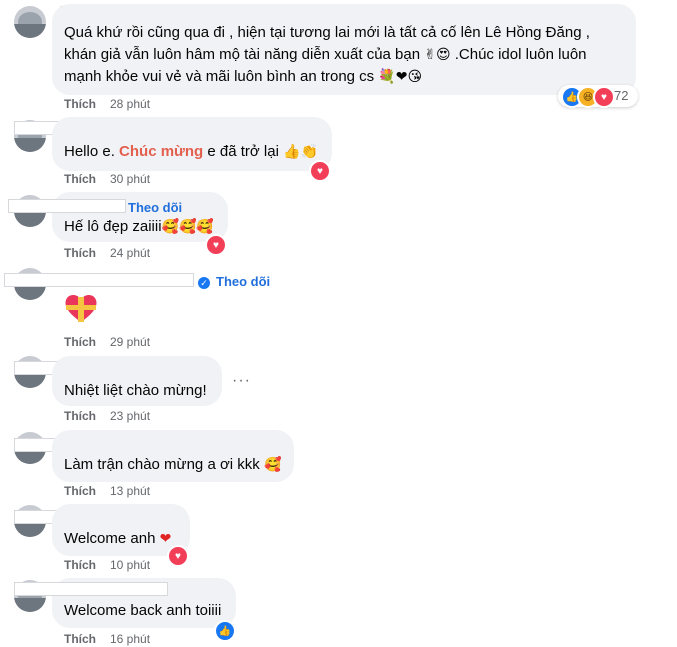 The image size is (677, 647). I want to click on follow-button: Theo dõi, so click(155, 208).